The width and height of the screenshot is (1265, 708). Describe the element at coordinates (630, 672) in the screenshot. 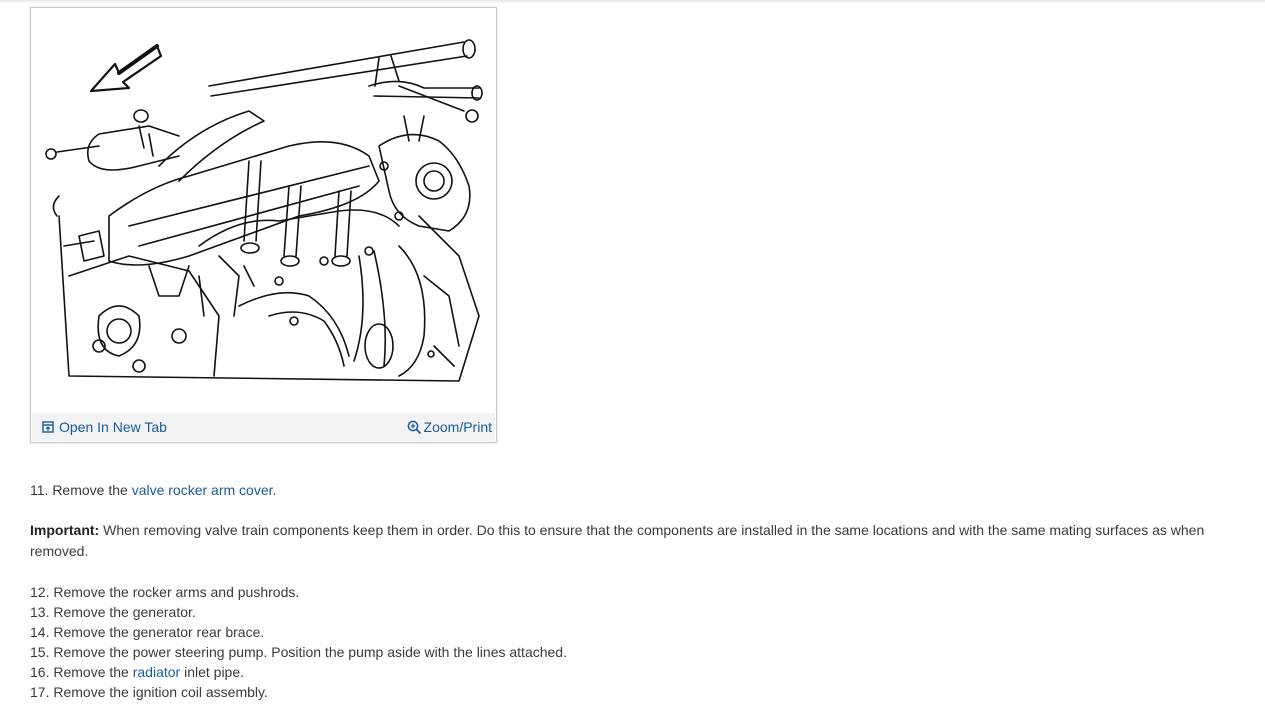

I see `step-16: 16. Remove the radiator inlet pipe.` at that location.